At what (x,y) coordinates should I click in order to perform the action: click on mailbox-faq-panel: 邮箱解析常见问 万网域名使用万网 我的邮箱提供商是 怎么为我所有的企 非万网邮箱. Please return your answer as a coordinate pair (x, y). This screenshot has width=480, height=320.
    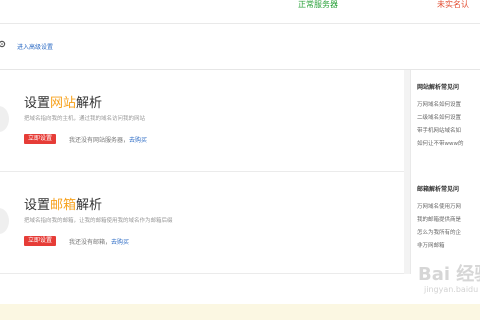
    Looking at the image, I should click on (445, 223).